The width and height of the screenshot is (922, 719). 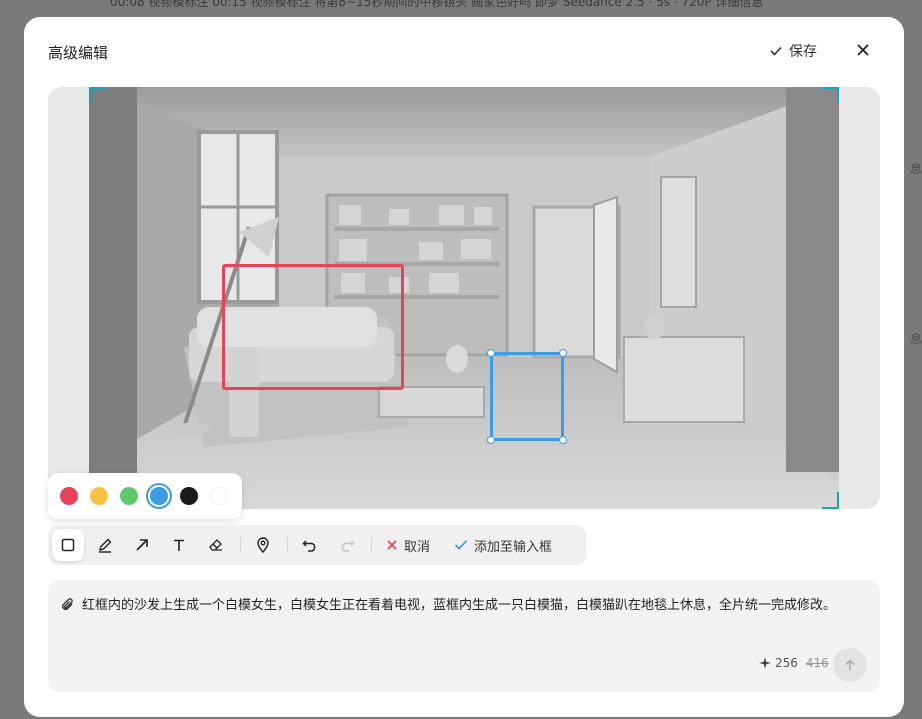 I want to click on rectangle-icon, so click(x=68, y=545).